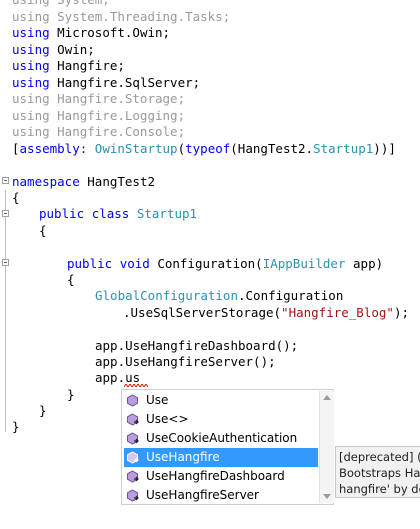  I want to click on keyword: namespace, so click(46, 181).